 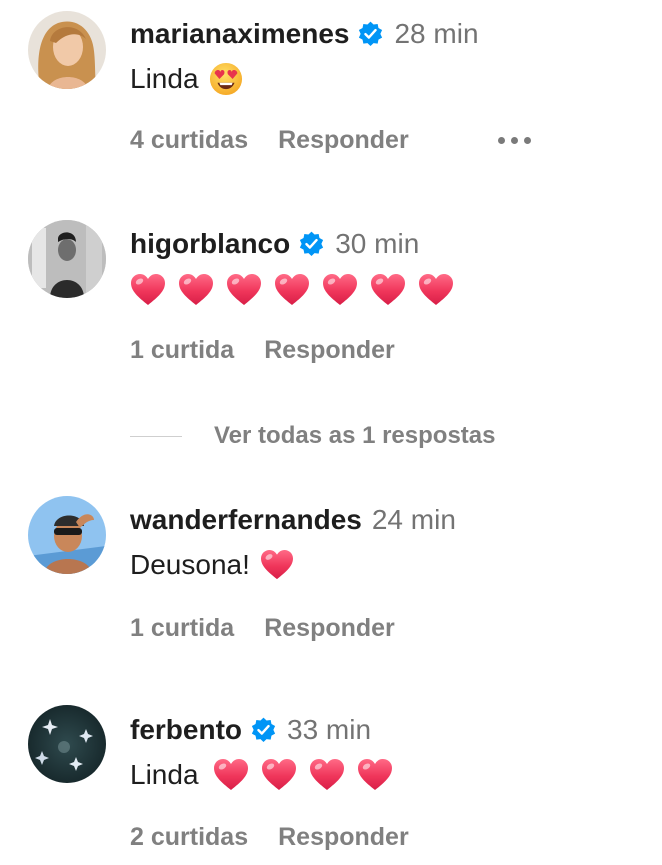 What do you see at coordinates (156, 436) in the screenshot?
I see `replies-divider` at bounding box center [156, 436].